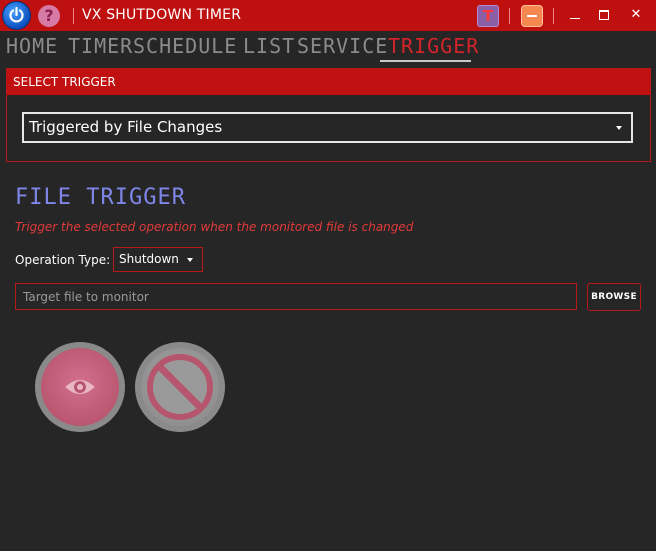 This screenshot has width=656, height=551. What do you see at coordinates (63, 260) in the screenshot?
I see `operation-type-label: Operation Type:` at bounding box center [63, 260].